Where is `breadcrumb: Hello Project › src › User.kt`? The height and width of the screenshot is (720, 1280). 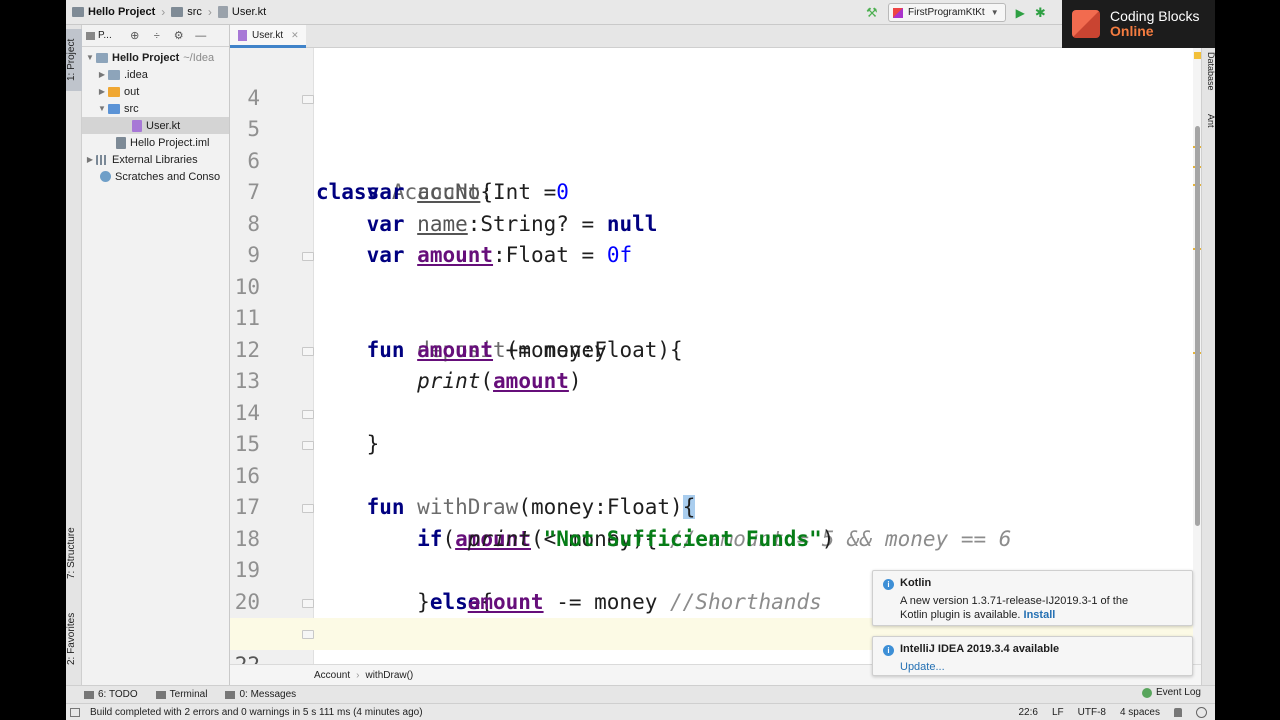
breadcrumb: Hello Project › src › User.kt is located at coordinates (166, 12).